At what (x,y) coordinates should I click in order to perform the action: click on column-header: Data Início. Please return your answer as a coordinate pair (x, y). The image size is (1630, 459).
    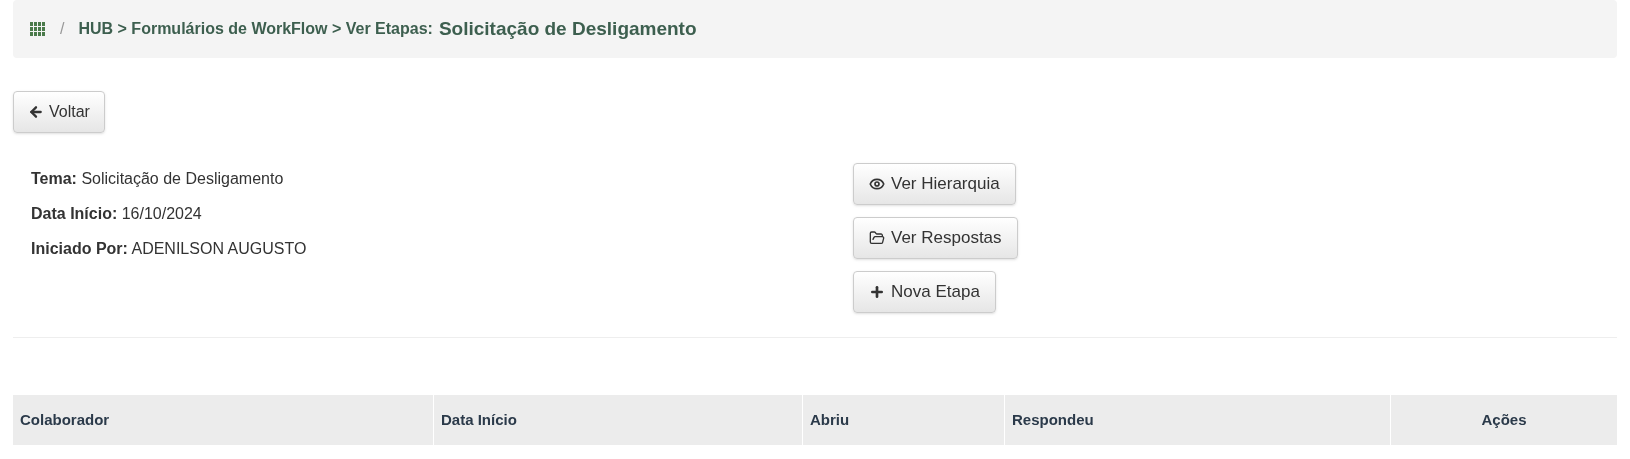
    Looking at the image, I should click on (617, 420).